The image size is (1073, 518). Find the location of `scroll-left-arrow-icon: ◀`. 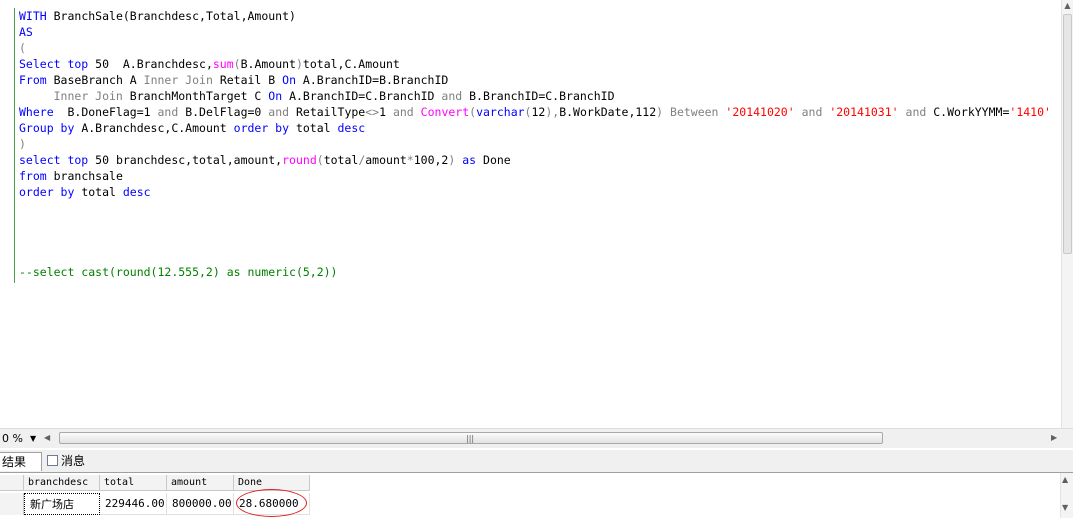

scroll-left-arrow-icon: ◀ is located at coordinates (49, 438).